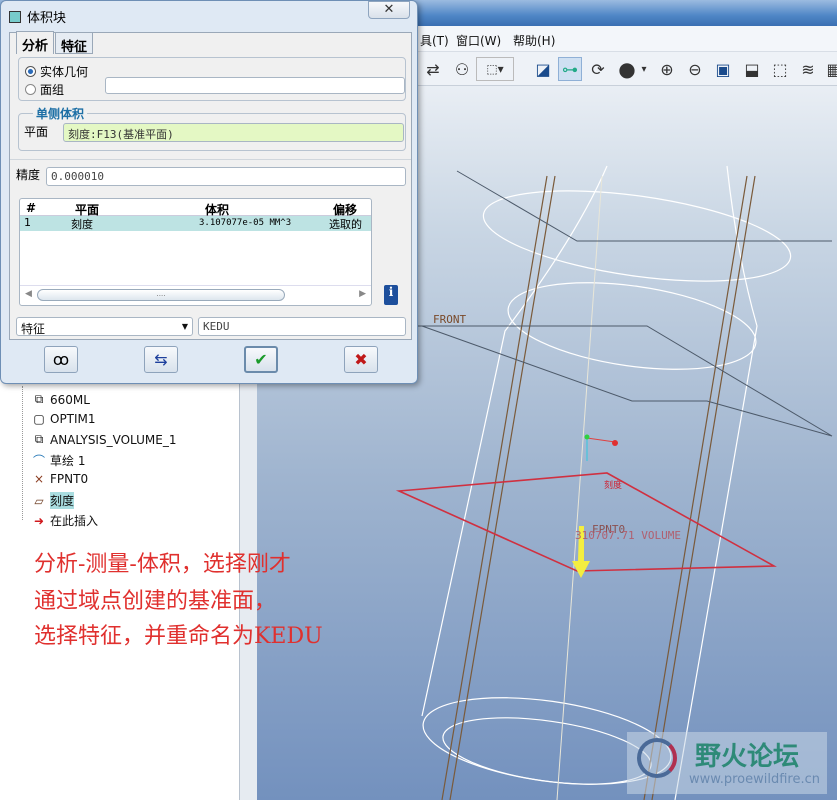 This screenshot has height=803, width=837. I want to click on horizontal-scrollbar: ◀ .... ▶, so click(195, 295).